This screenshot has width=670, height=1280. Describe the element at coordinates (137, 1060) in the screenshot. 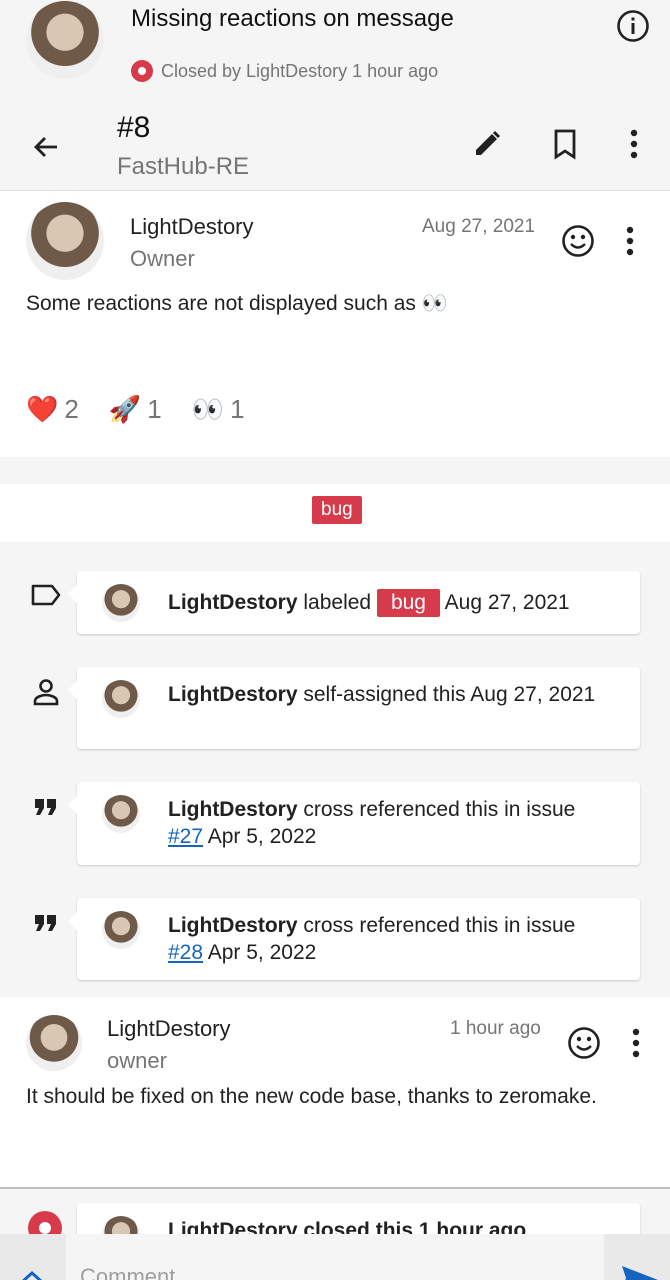

I see `commenter-role: owner` at that location.